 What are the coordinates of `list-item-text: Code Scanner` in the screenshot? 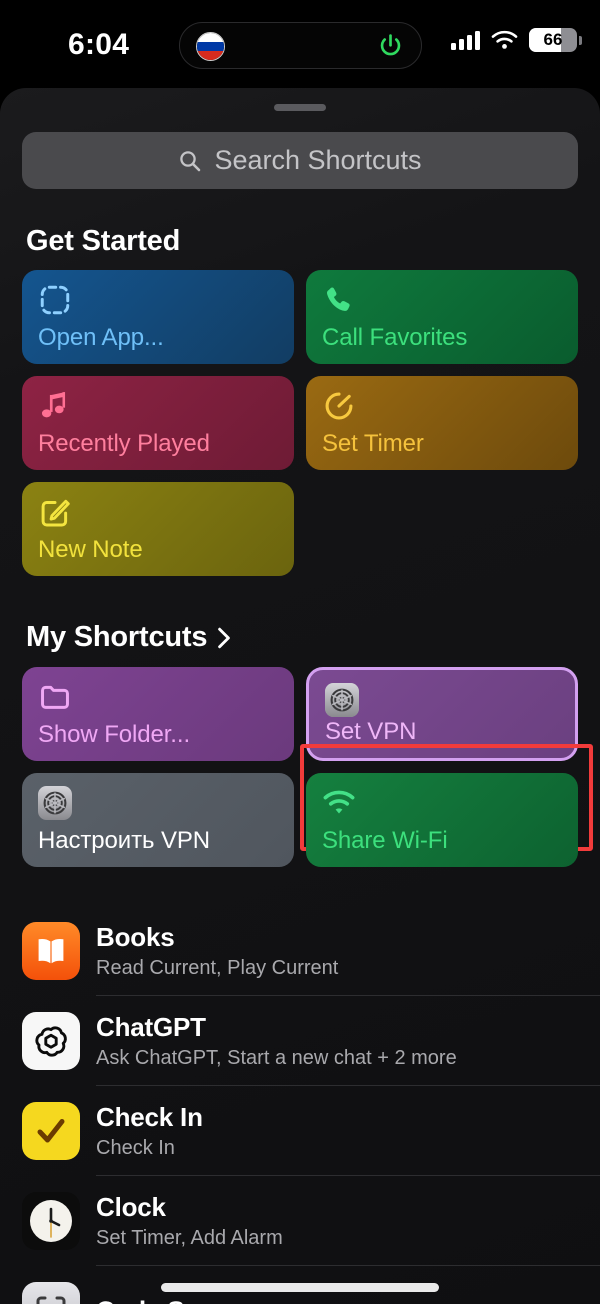 It's located at (182, 1300).